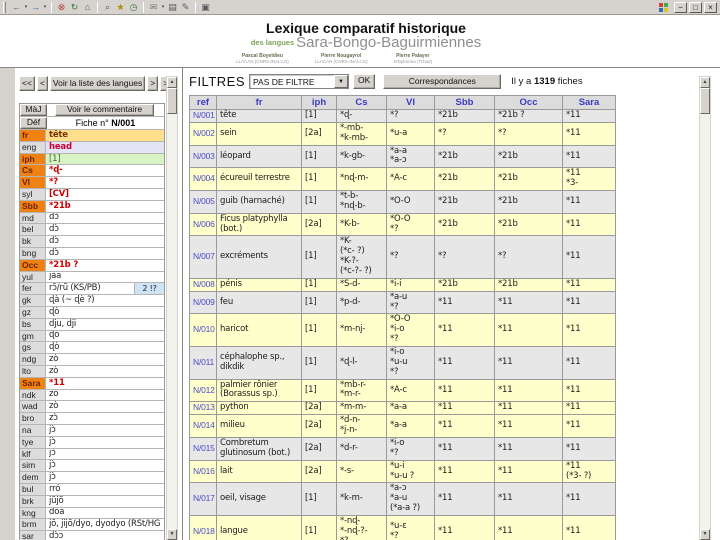  Describe the element at coordinates (45, 7) in the screenshot. I see `forward-dropdown-icon: ▾` at that location.